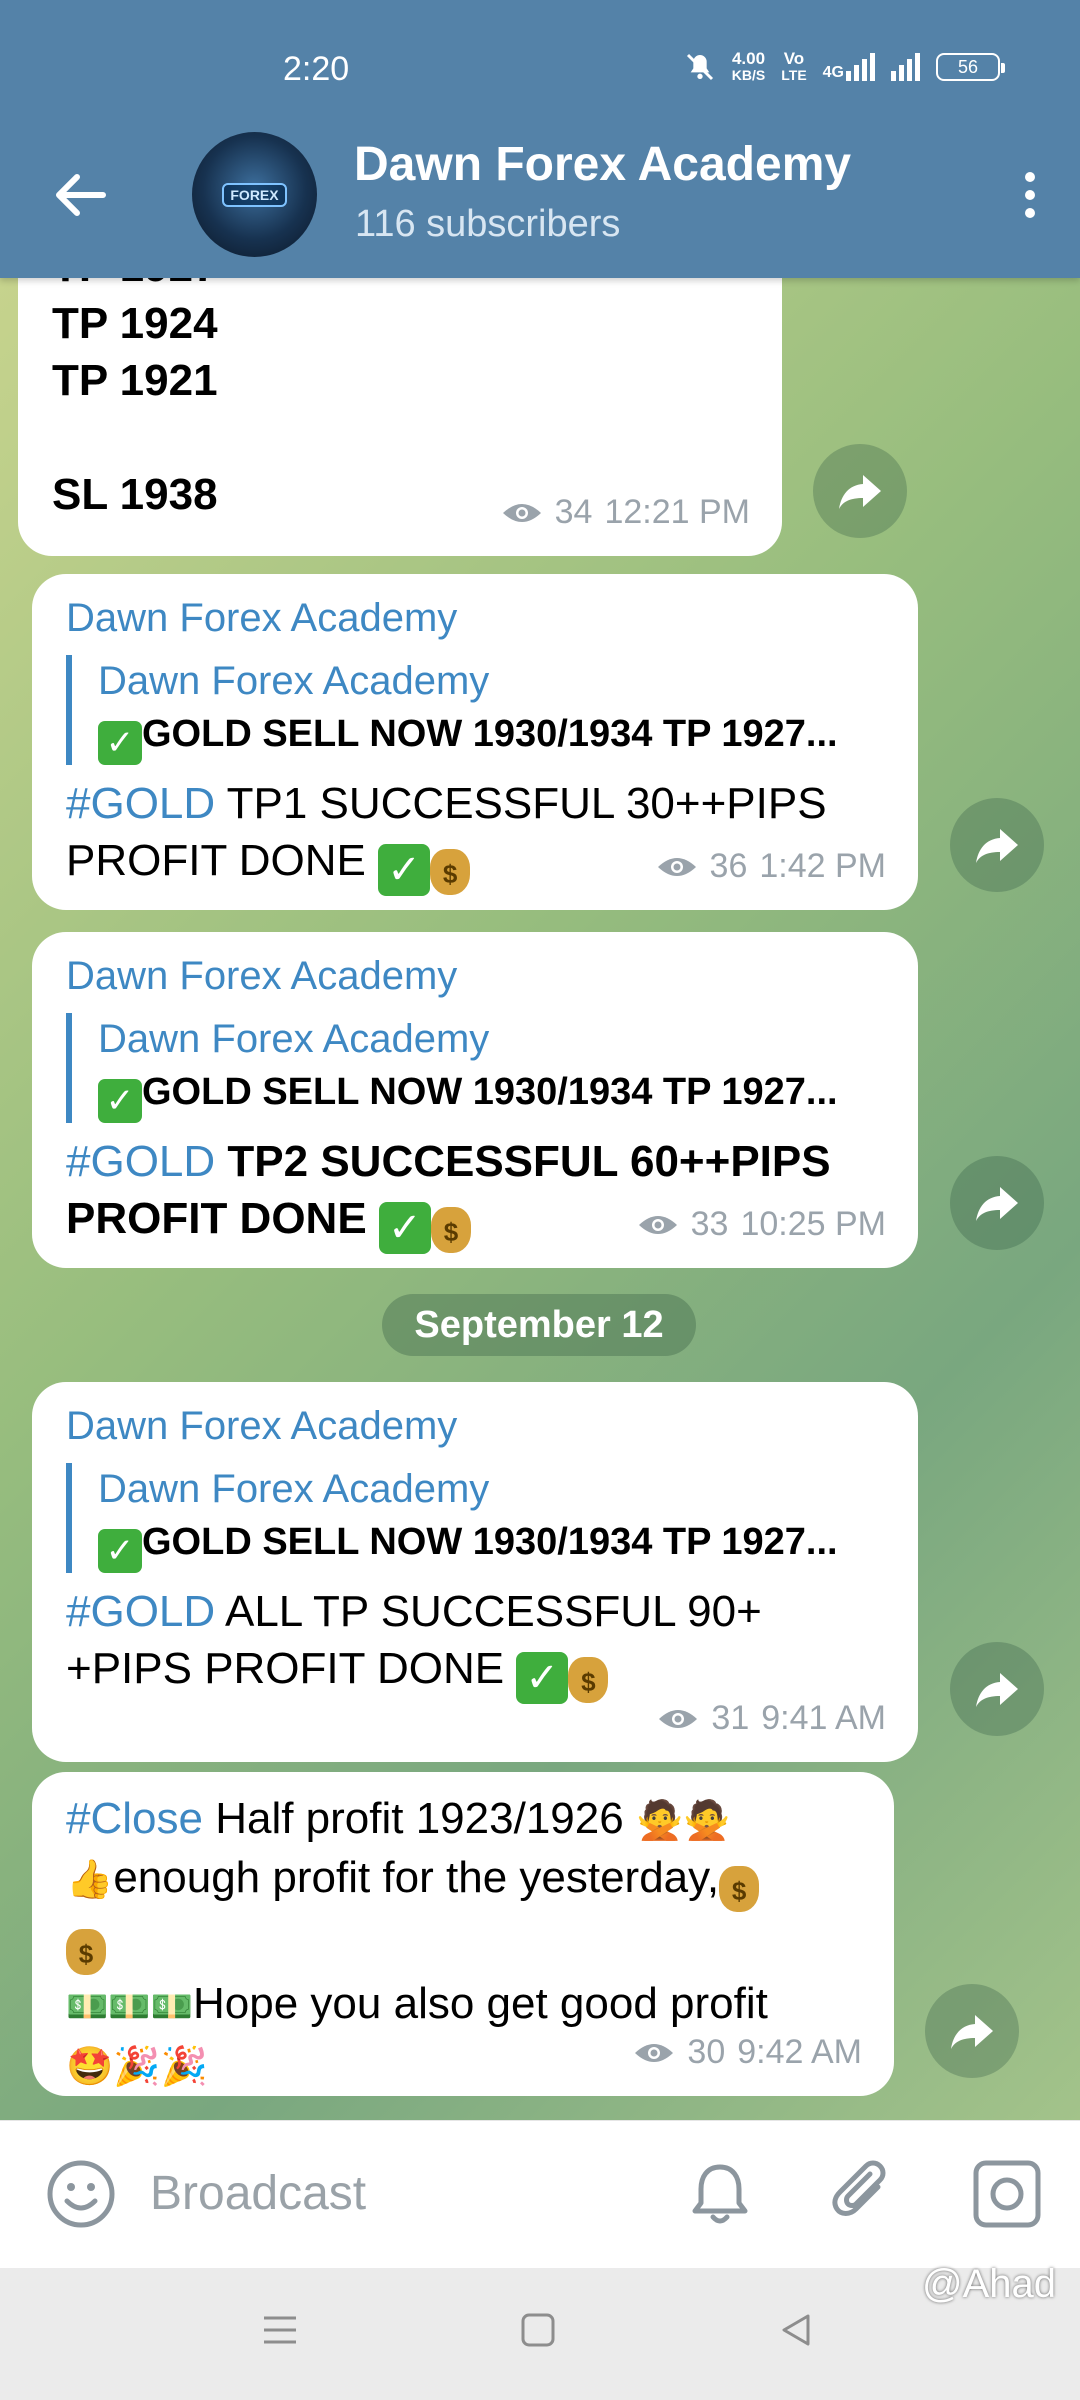  Describe the element at coordinates (400, 286) in the screenshot. I see `message-line: TP 1927` at that location.